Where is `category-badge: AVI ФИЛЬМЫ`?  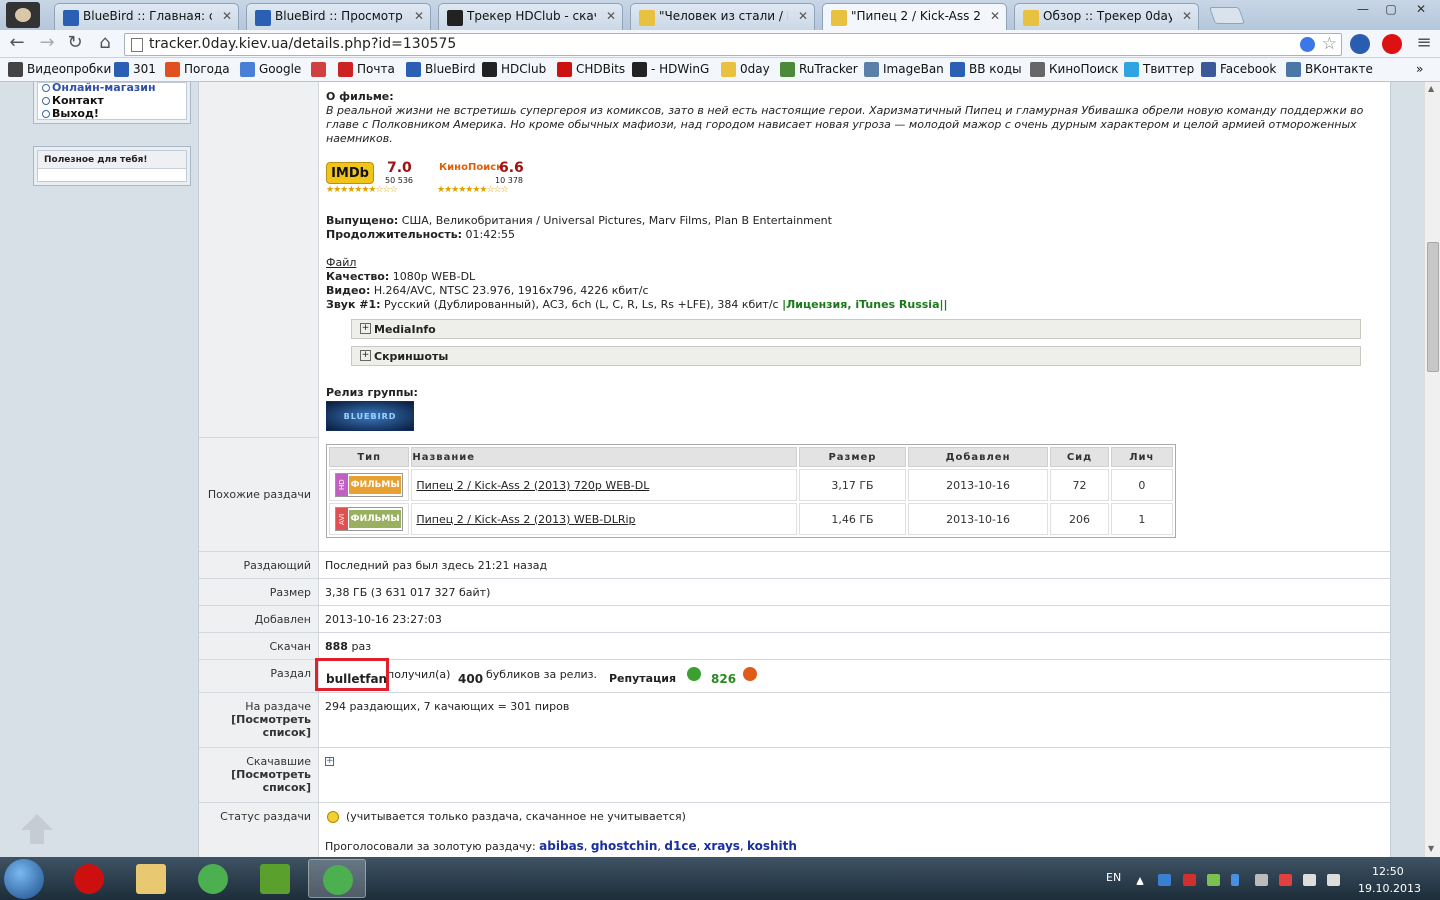 category-badge: AVI ФИЛЬМЫ is located at coordinates (369, 519).